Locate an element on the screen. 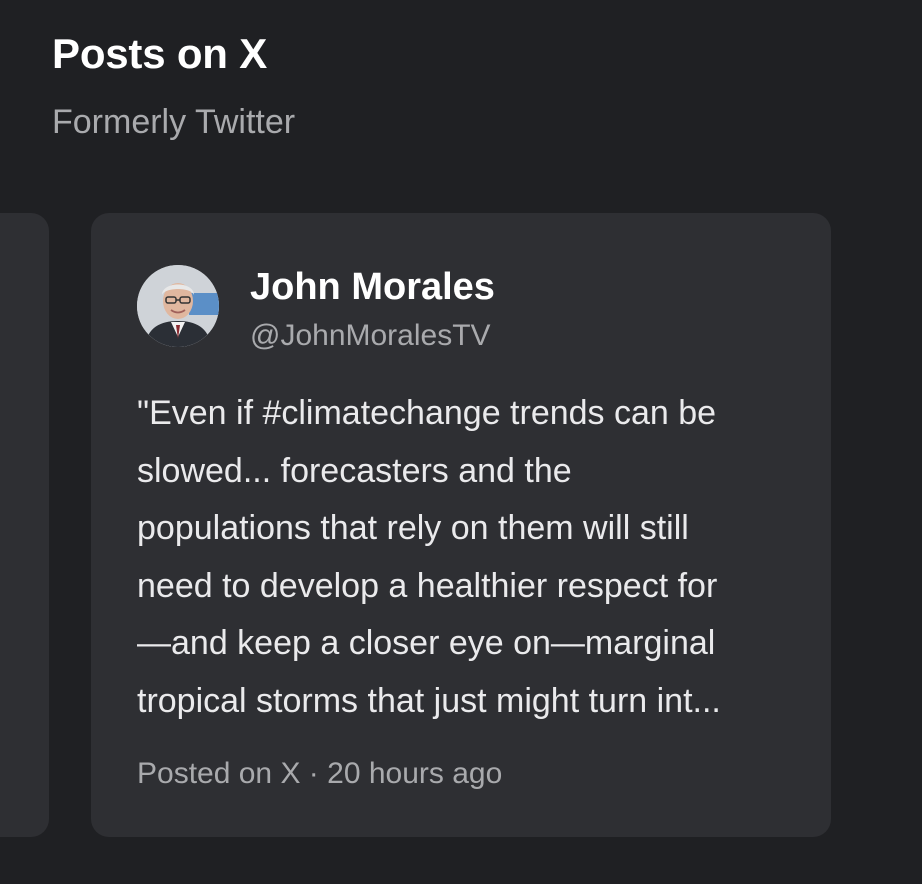 The image size is (922, 884). profile-photo-icon is located at coordinates (178, 306).